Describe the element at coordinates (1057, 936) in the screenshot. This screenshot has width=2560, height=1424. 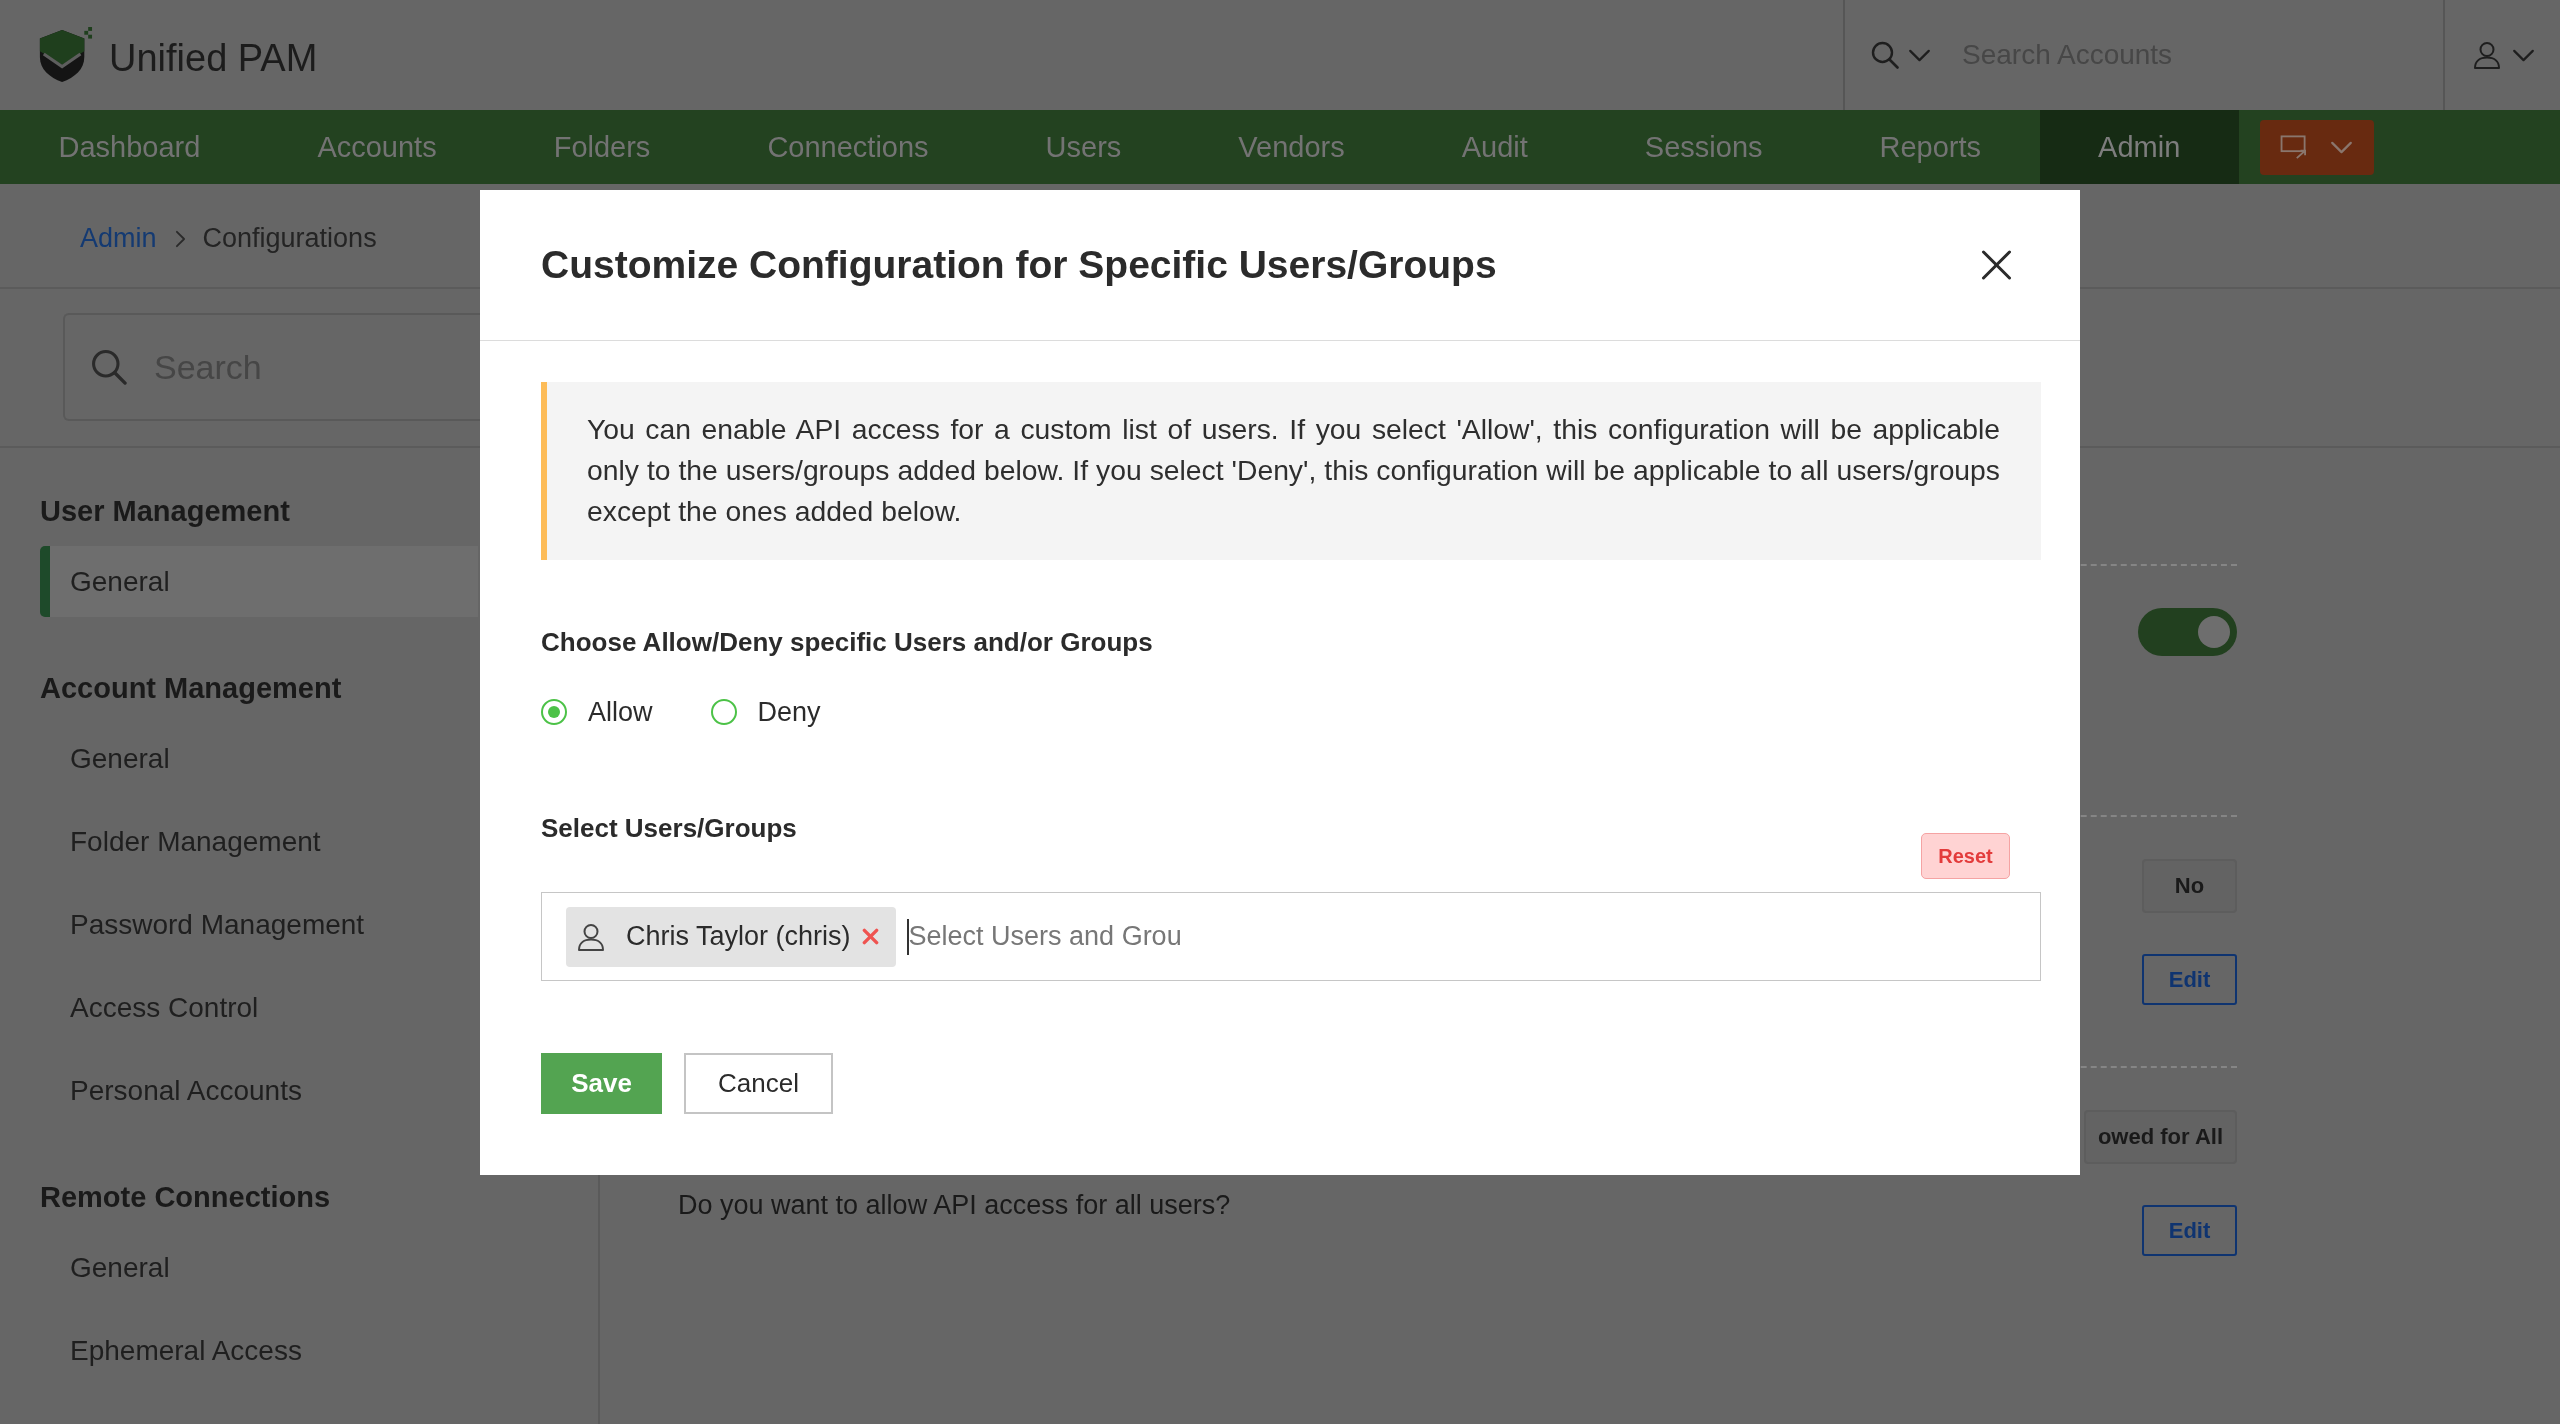
I see `user-search-input: Select Users and Grou` at that location.